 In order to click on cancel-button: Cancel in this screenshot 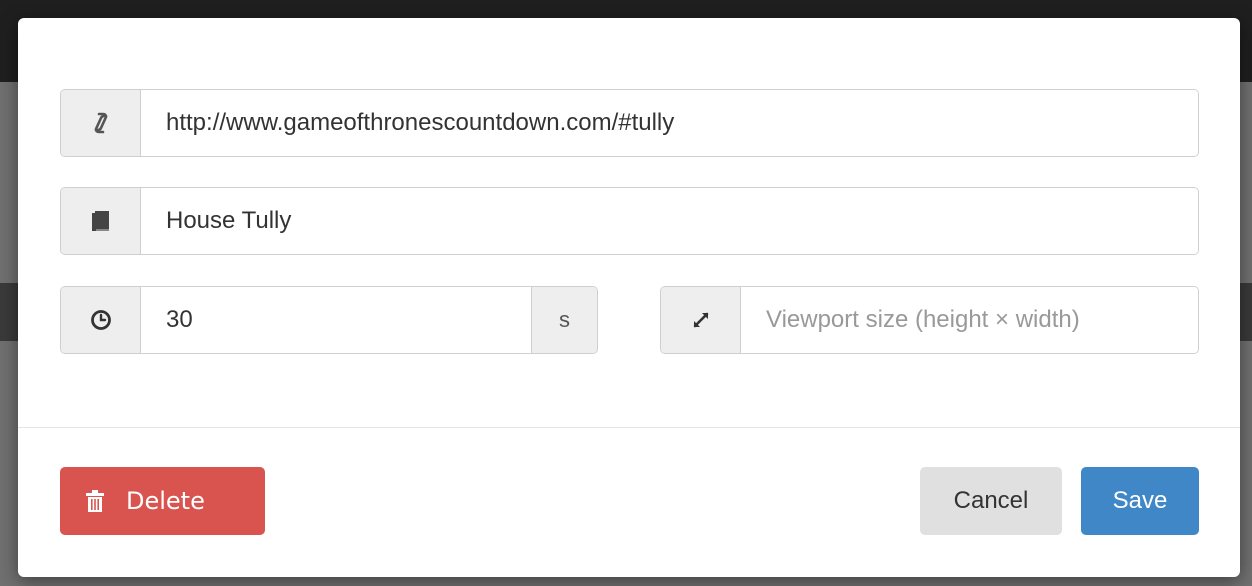, I will do `click(991, 501)`.